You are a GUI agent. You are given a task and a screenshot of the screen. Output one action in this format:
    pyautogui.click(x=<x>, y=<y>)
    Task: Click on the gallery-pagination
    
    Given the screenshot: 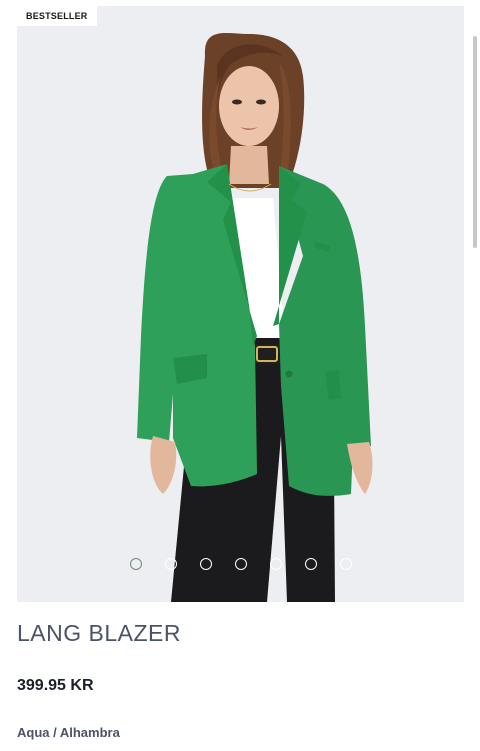 What is the action you would take?
    pyautogui.click(x=240, y=566)
    